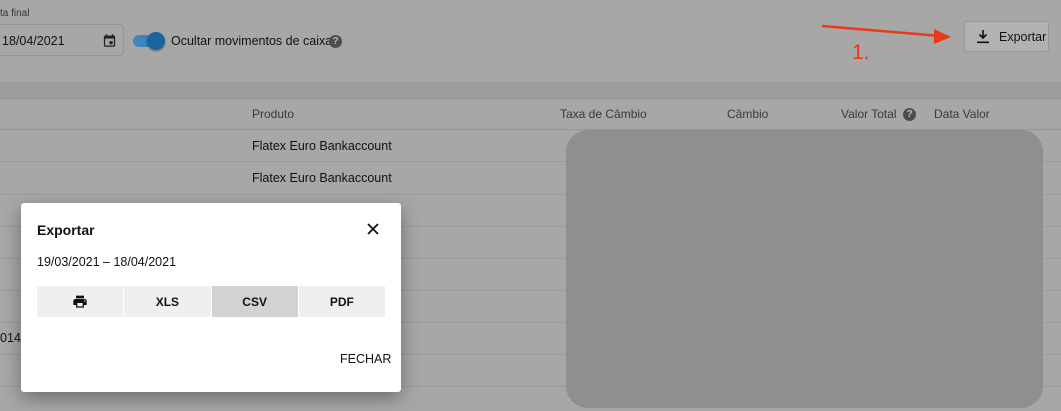 Image resolution: width=1061 pixels, height=411 pixels. Describe the element at coordinates (341, 301) in the screenshot. I see `pdf-button: PDF` at that location.